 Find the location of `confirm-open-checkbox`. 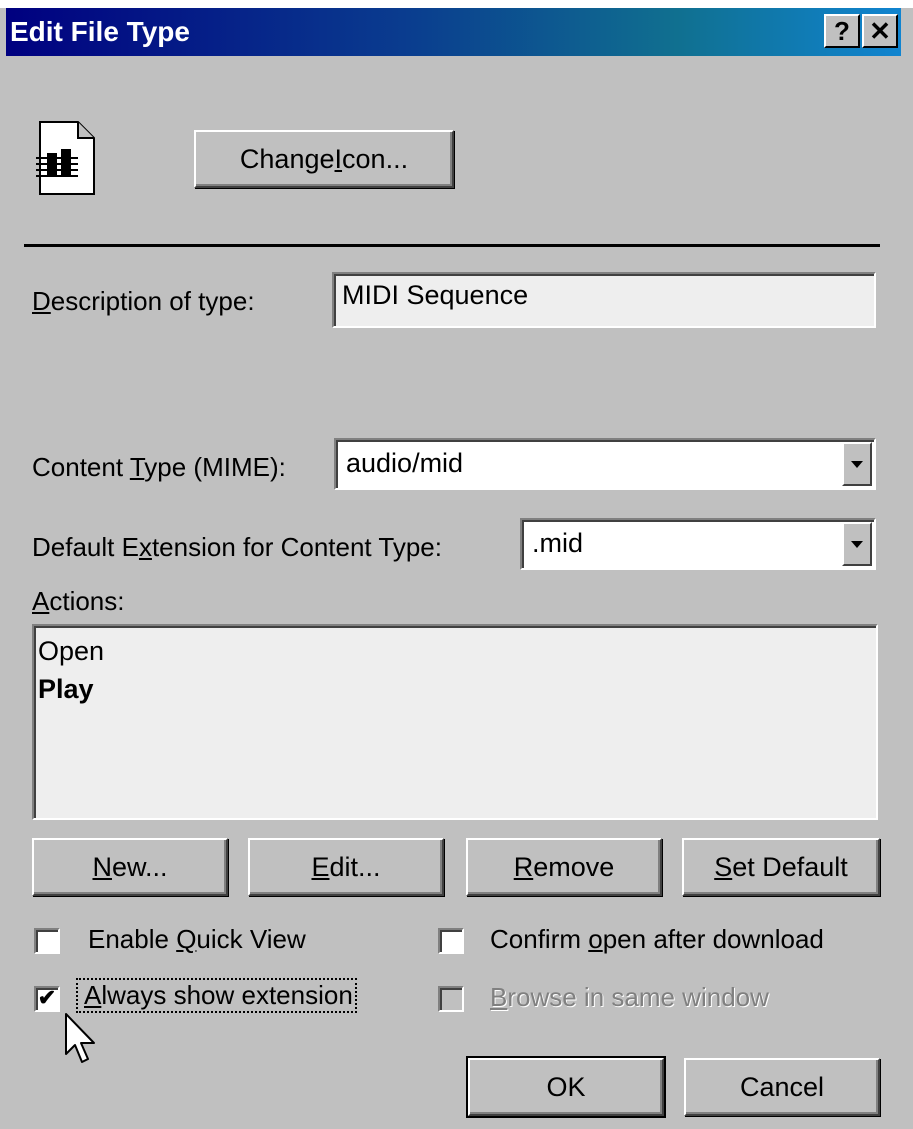

confirm-open-checkbox is located at coordinates (451, 941).